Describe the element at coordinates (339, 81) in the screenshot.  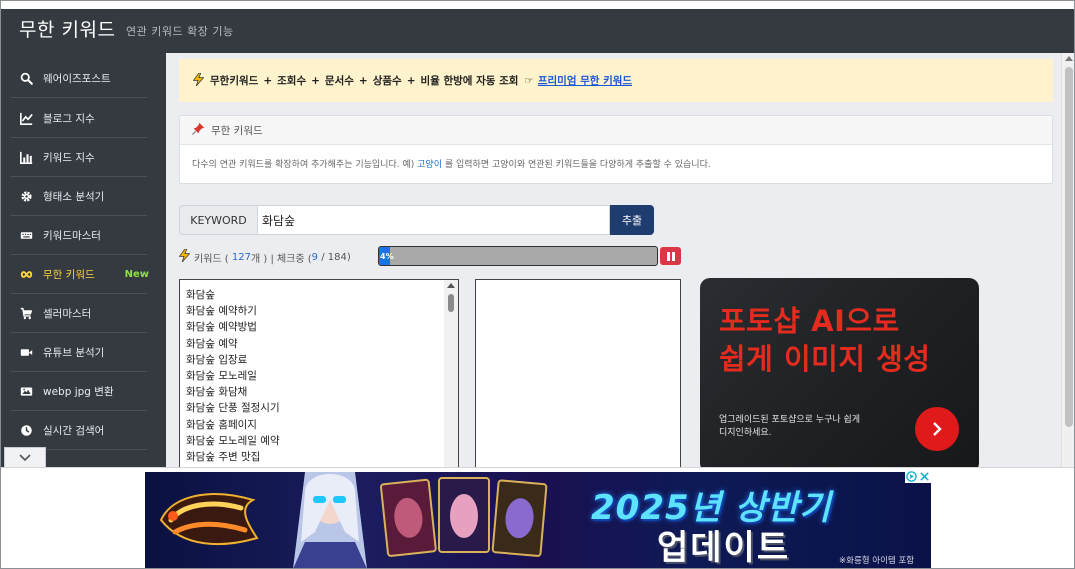
I see `notice-part: 문서수` at that location.